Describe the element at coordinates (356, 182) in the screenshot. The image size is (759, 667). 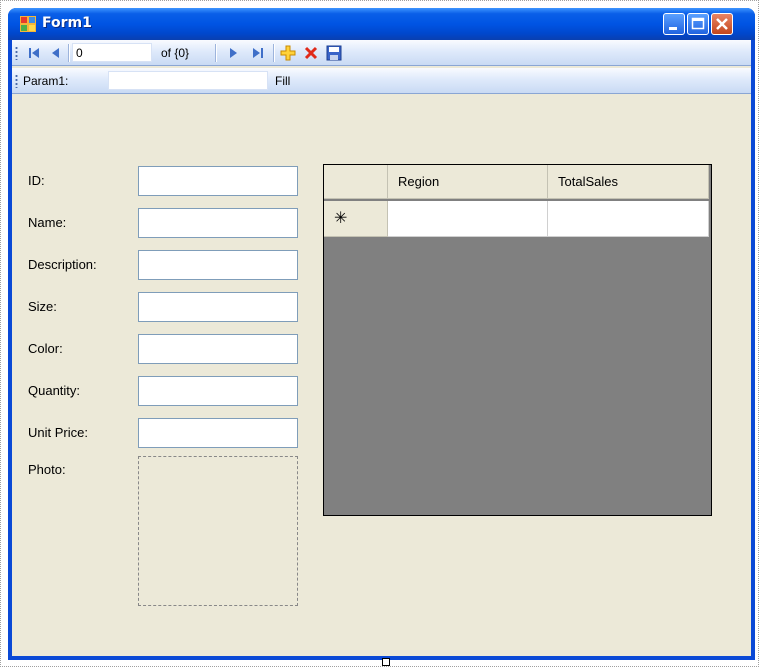
I see `grid-corner-header` at that location.